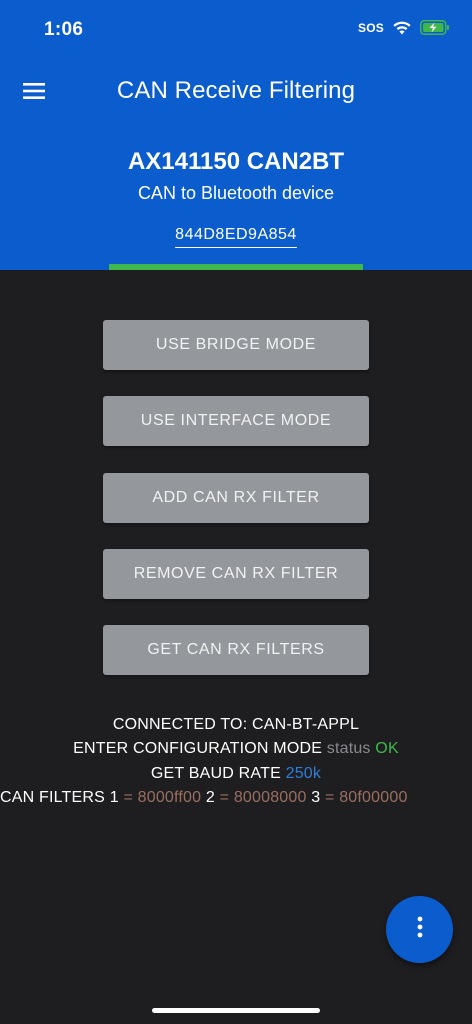  I want to click on baud-value: 250k, so click(303, 773).